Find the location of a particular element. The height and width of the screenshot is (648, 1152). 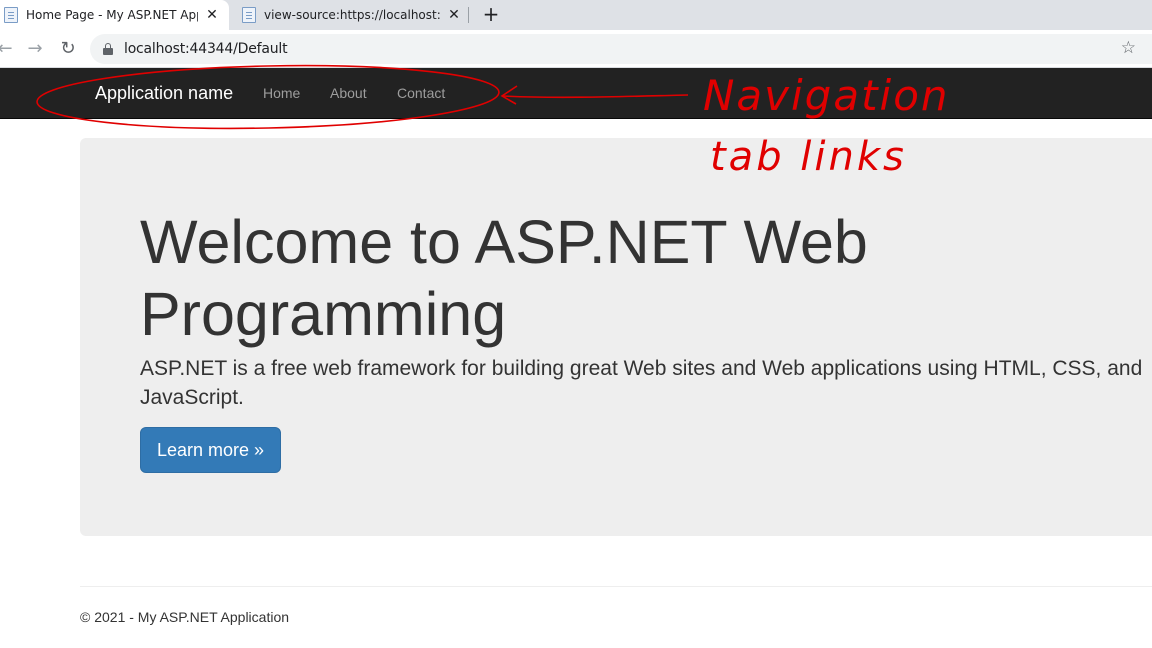

tab-title: Home Page - My ASP.NET Applic is located at coordinates (112, 15).